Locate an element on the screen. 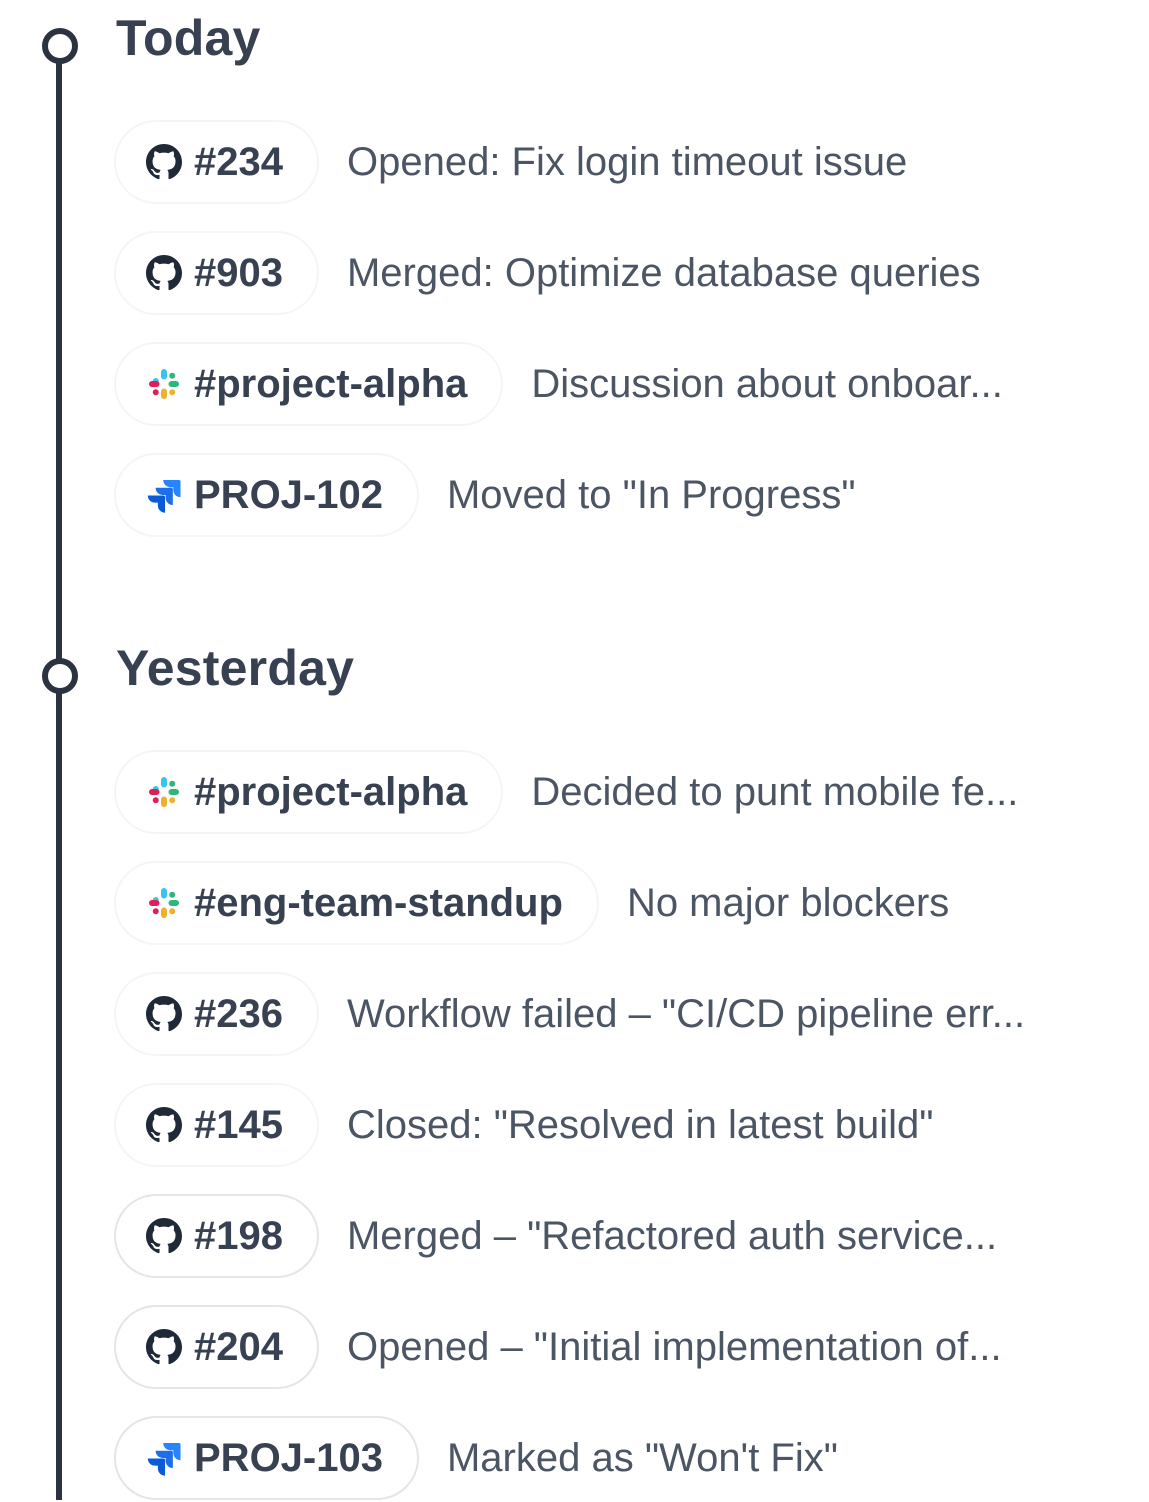 This screenshot has height=1502, width=1149. activity-description: Opened: Fix login timeout issue is located at coordinates (627, 161).